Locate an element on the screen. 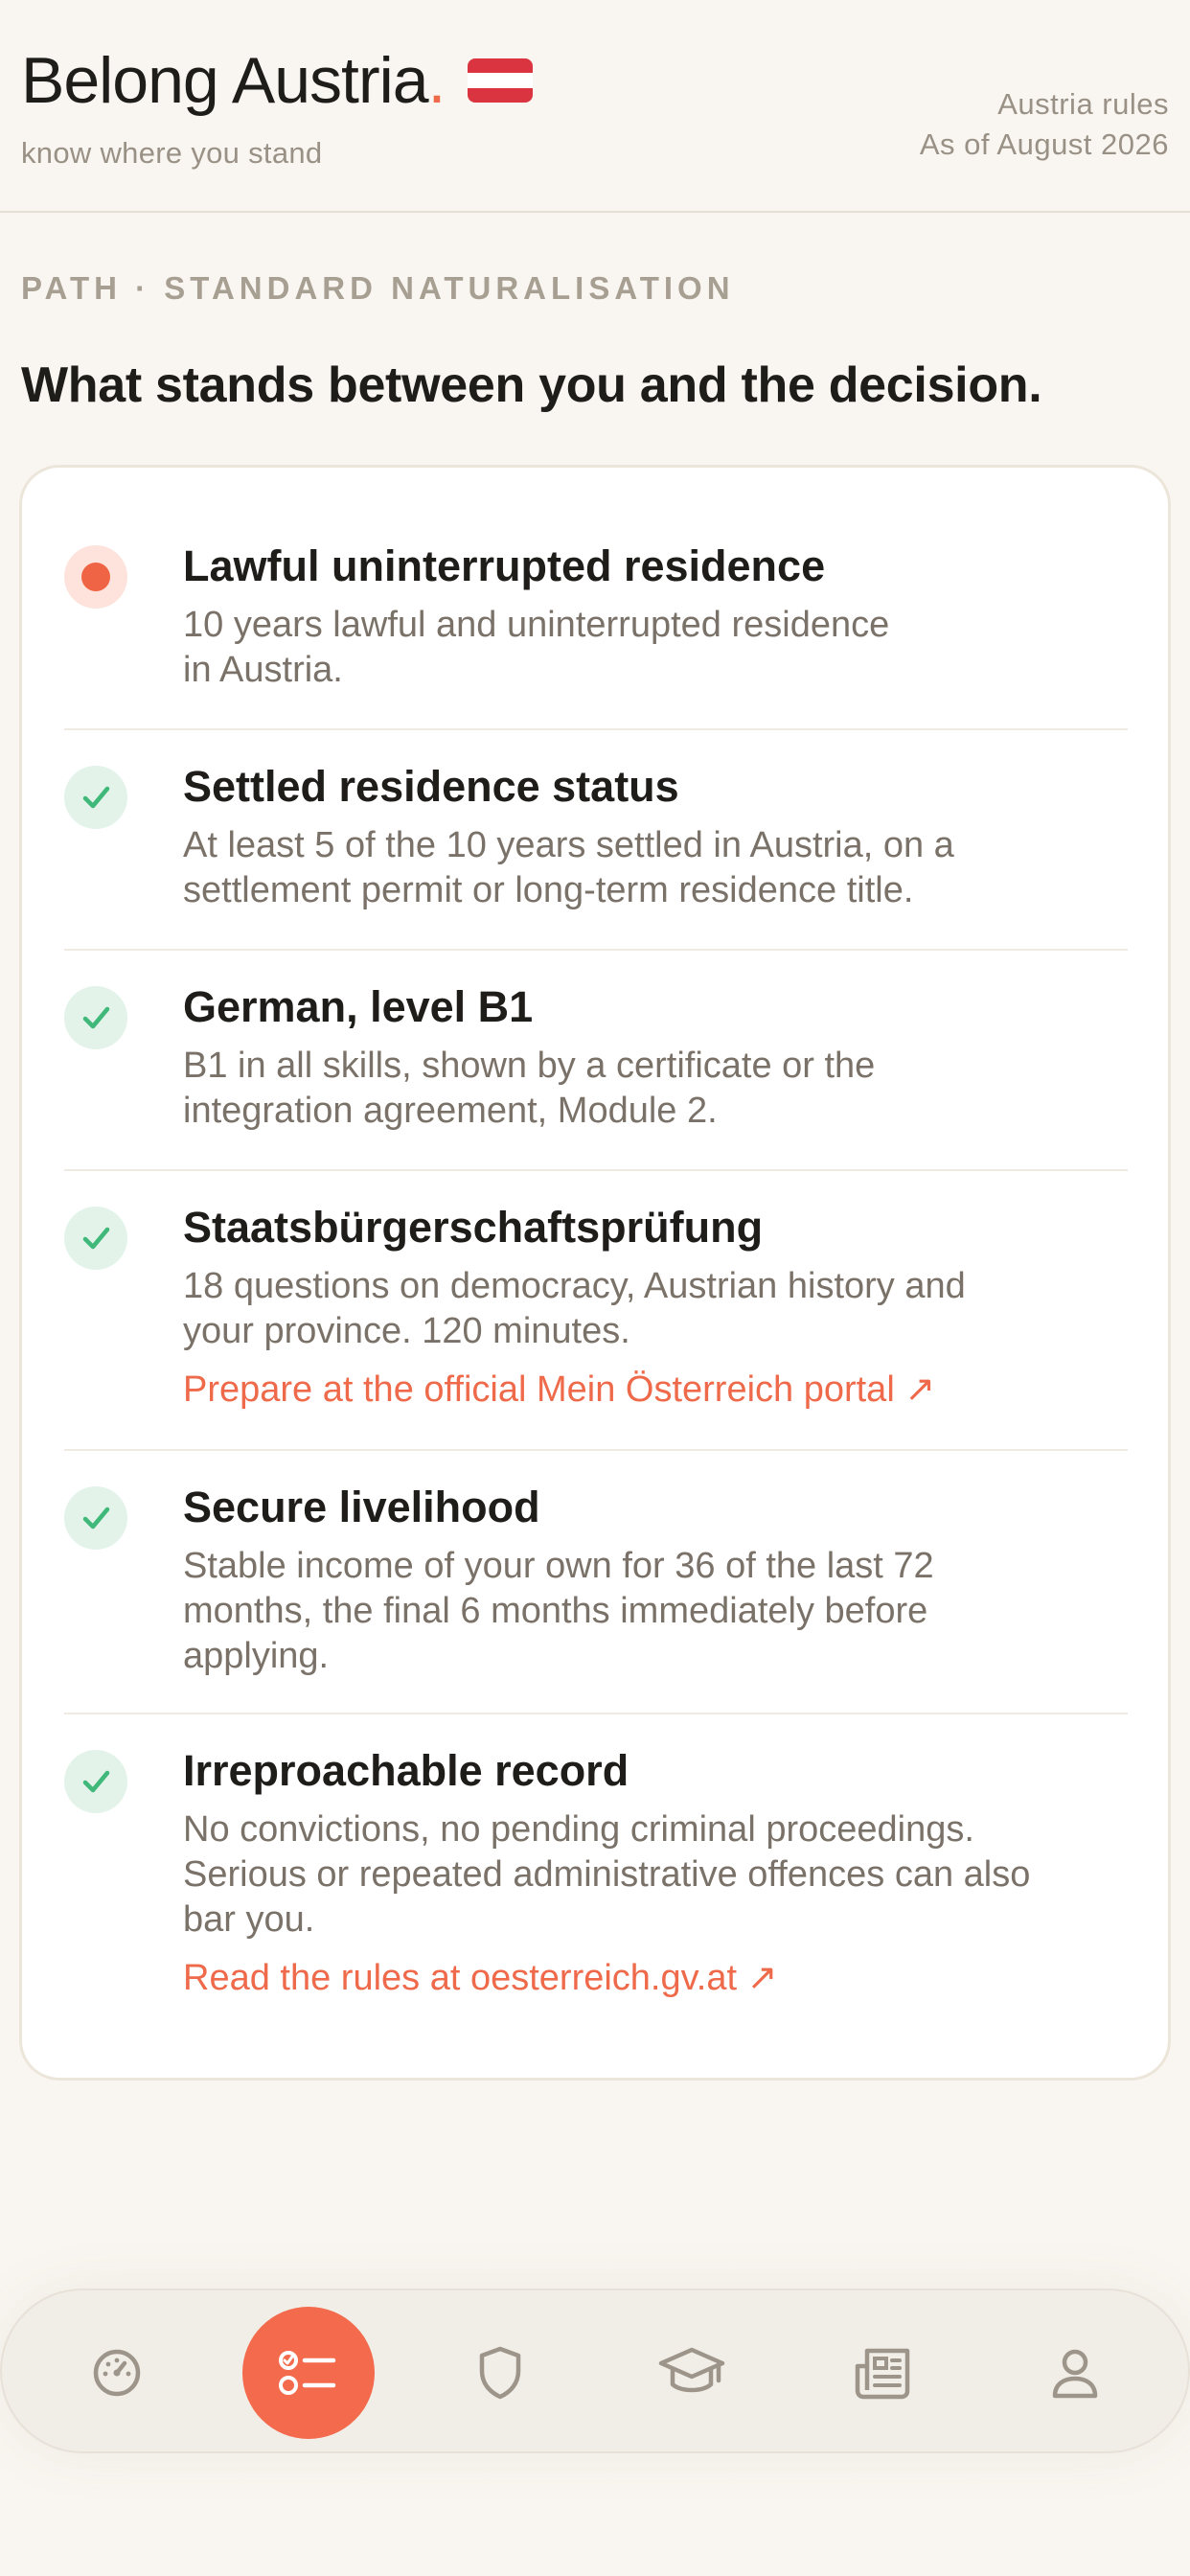  tagline: know where you stand is located at coordinates (172, 153).